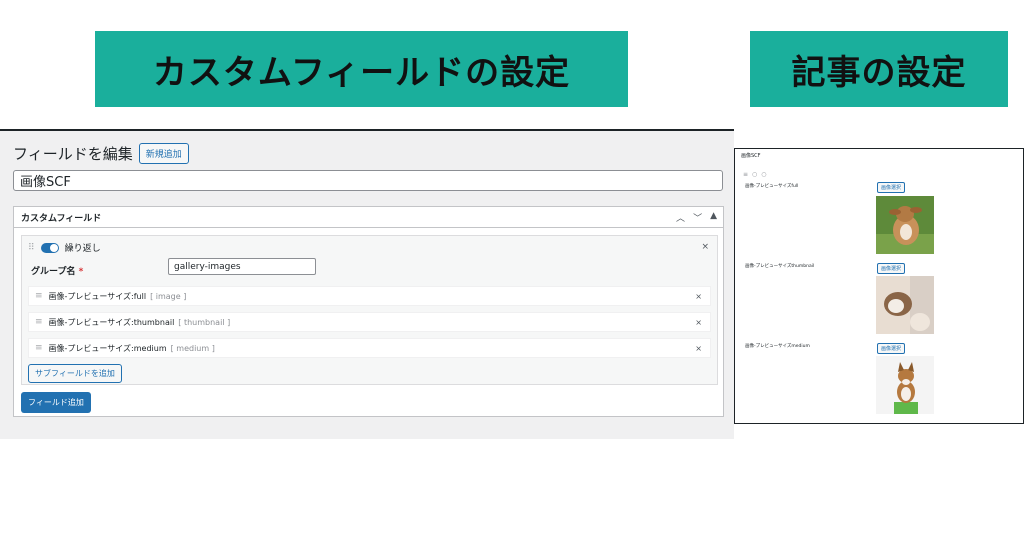 The height and width of the screenshot is (538, 1024). I want to click on preview-field-label: 画像-プレビューサイズmedium, so click(777, 346).